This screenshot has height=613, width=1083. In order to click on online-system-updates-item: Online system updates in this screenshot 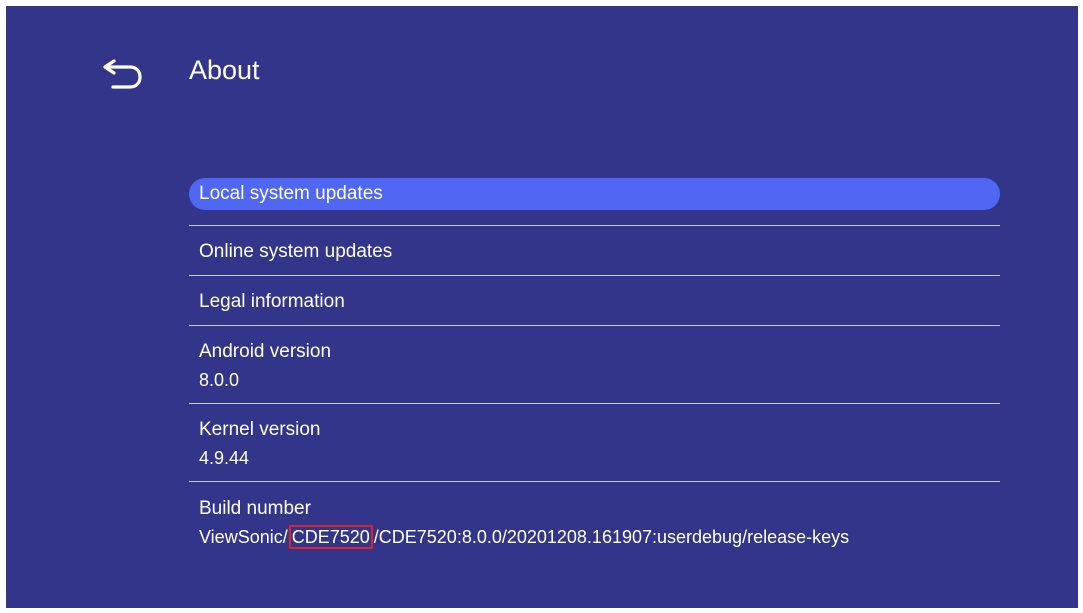, I will do `click(594, 251)`.